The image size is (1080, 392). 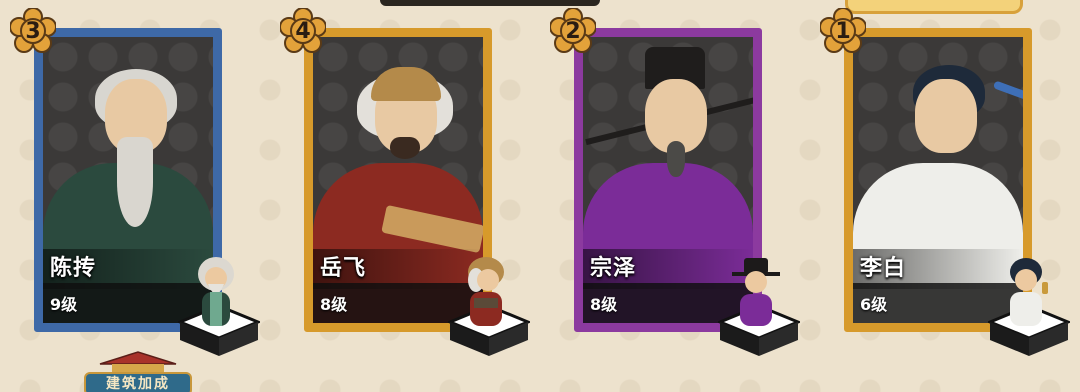 I want to click on pagoda-icon, so click(x=138, y=361).